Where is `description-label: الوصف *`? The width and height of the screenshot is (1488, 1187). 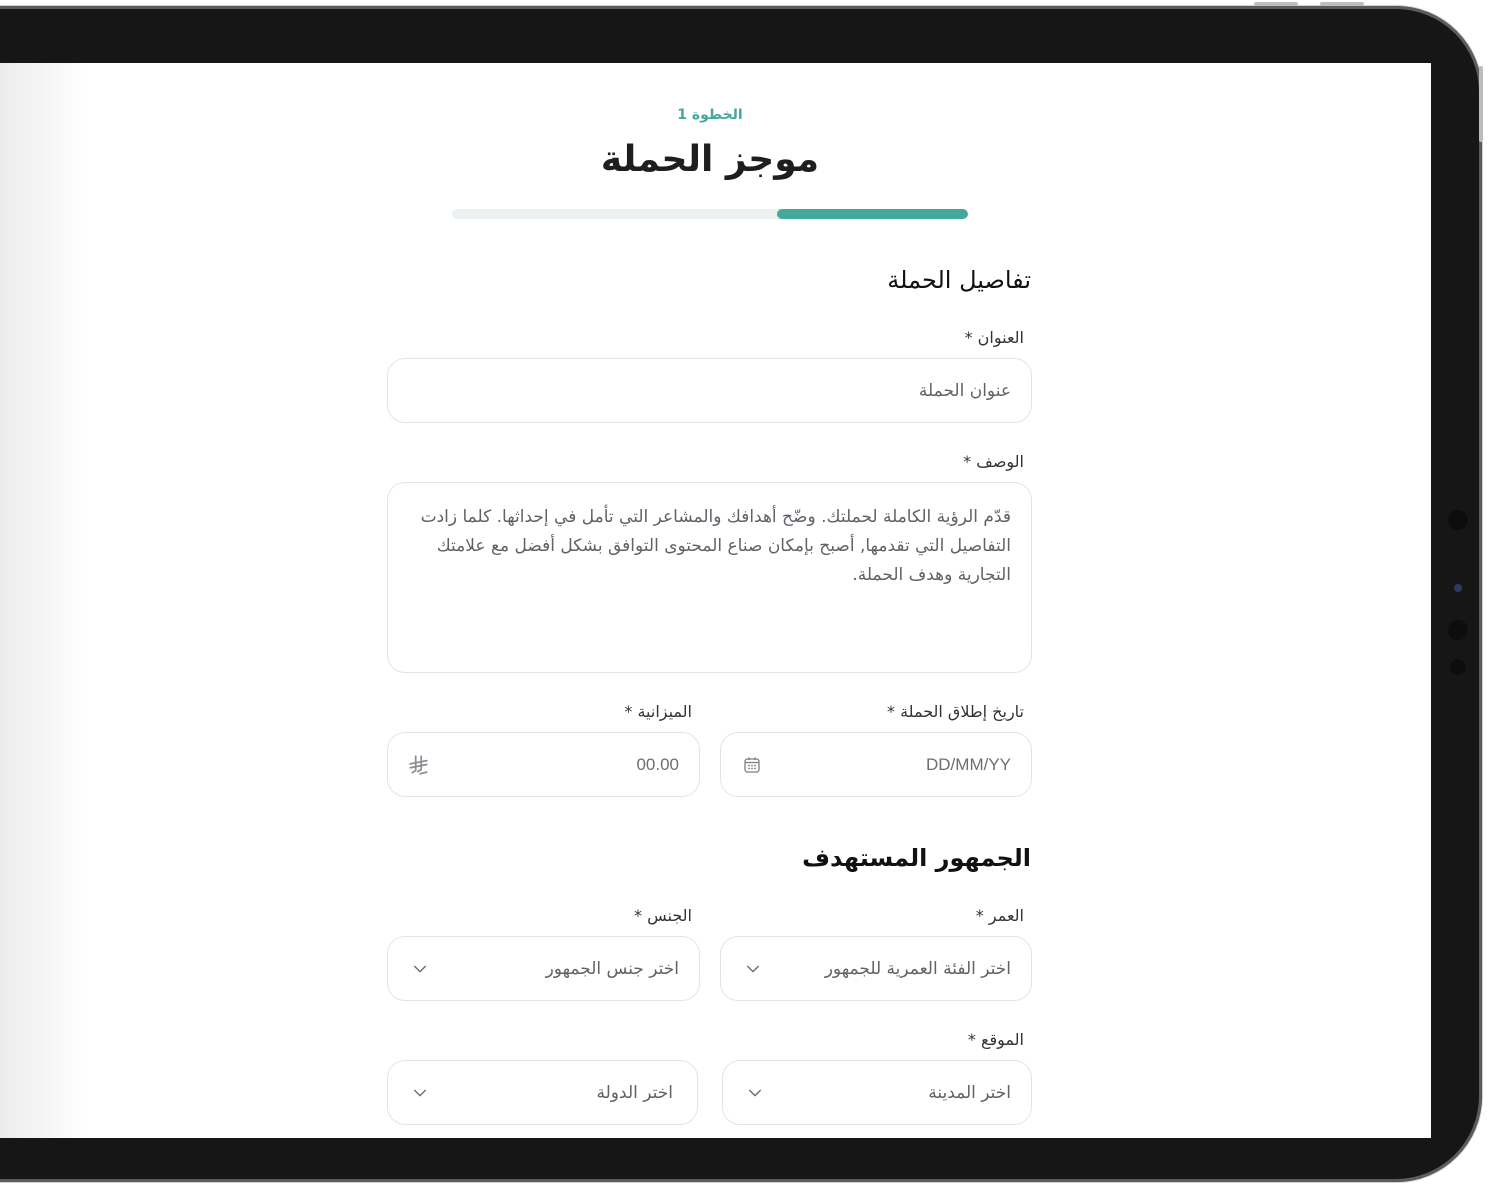 description-label: الوصف * is located at coordinates (993, 461).